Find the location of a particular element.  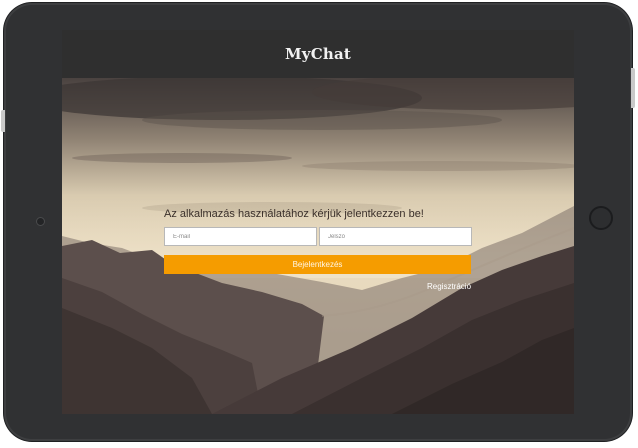

tablet-side-button is located at coordinates (633, 88).